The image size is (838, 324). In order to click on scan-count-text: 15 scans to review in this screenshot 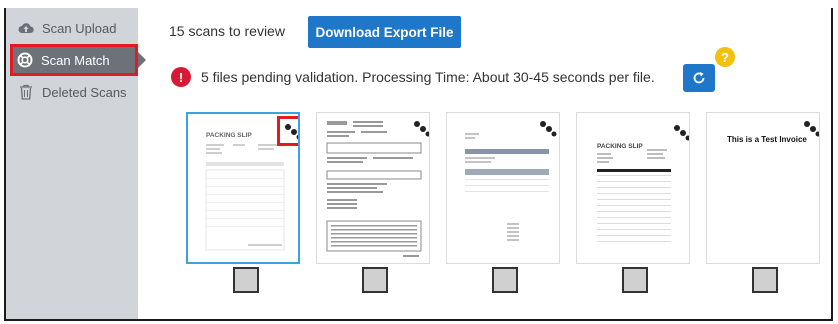, I will do `click(227, 31)`.